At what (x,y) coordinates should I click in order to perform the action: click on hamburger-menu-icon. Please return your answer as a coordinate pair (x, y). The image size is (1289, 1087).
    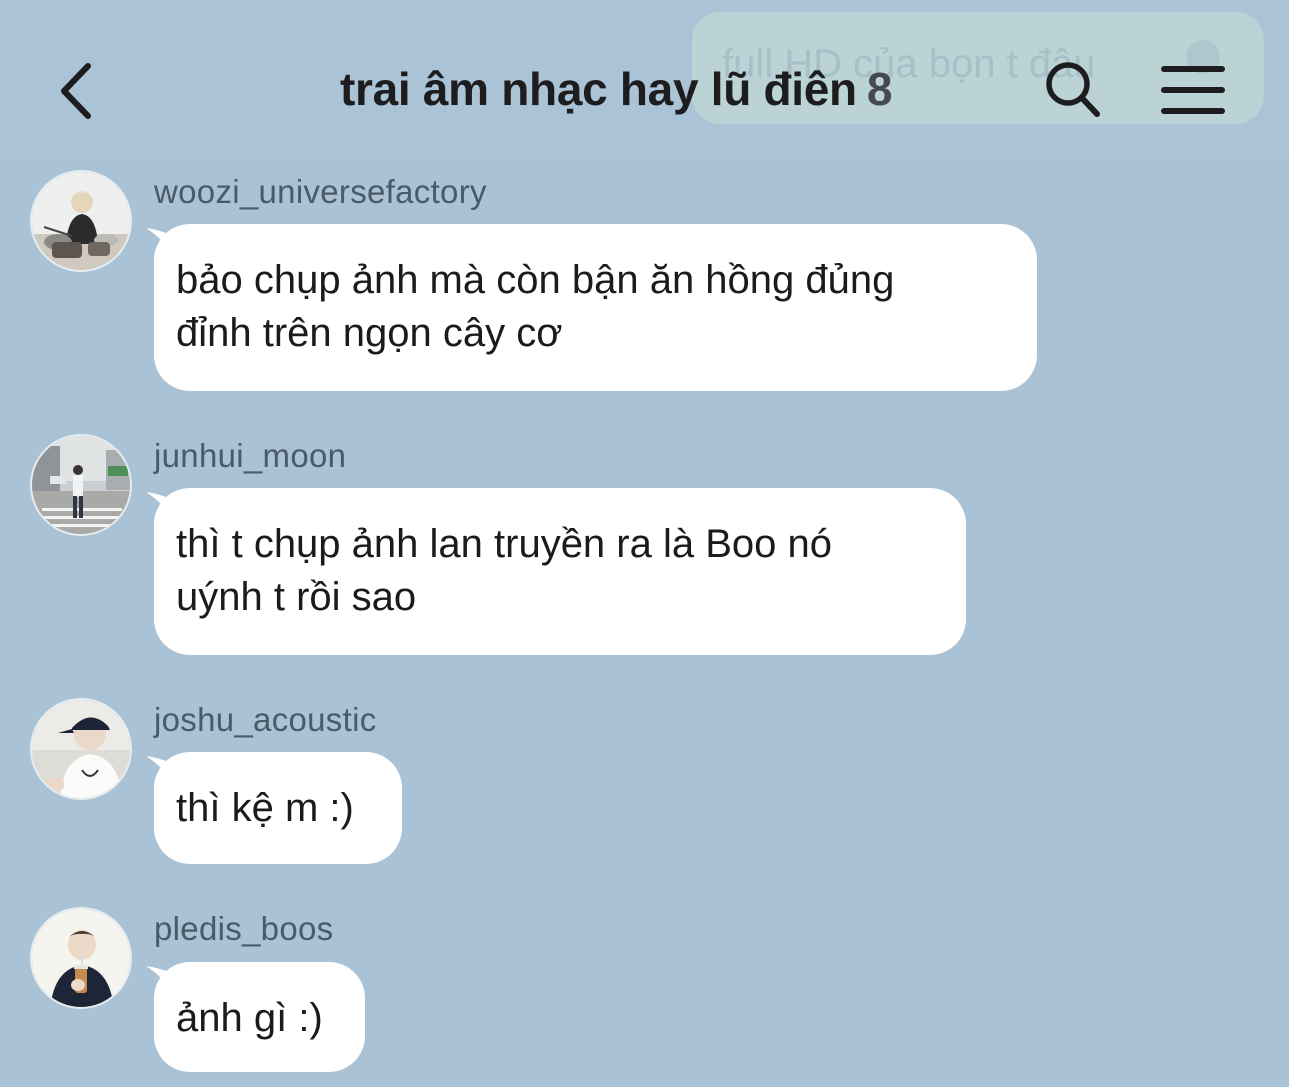
    Looking at the image, I should click on (1193, 90).